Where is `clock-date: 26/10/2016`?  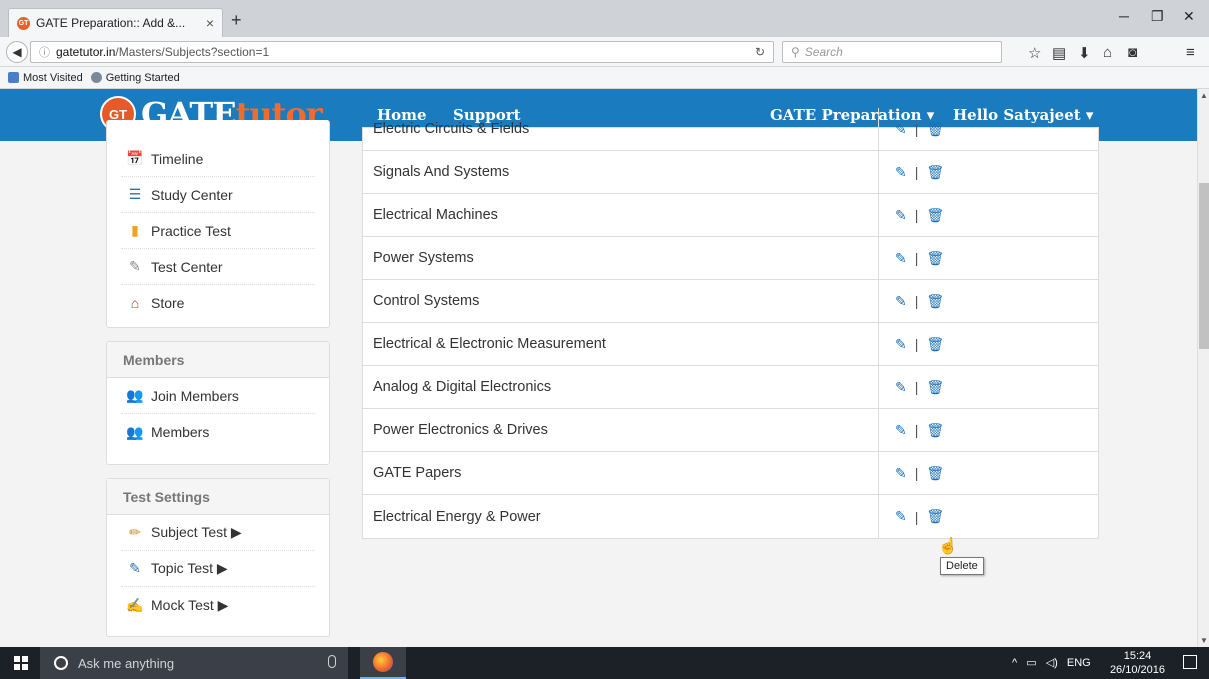
clock-date: 26/10/2016 is located at coordinates (1137, 670).